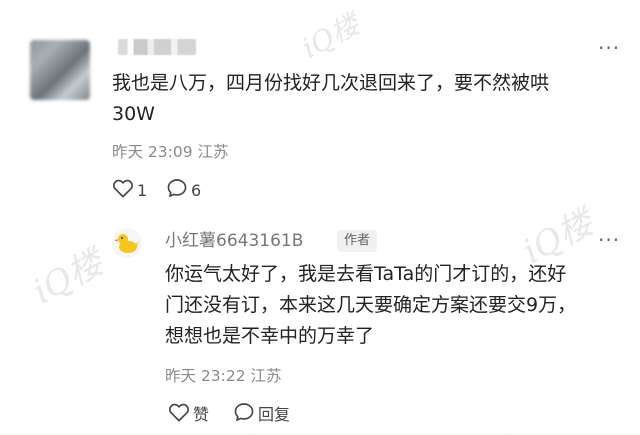 The height and width of the screenshot is (435, 640). I want to click on reply-label: 回复, so click(274, 414).